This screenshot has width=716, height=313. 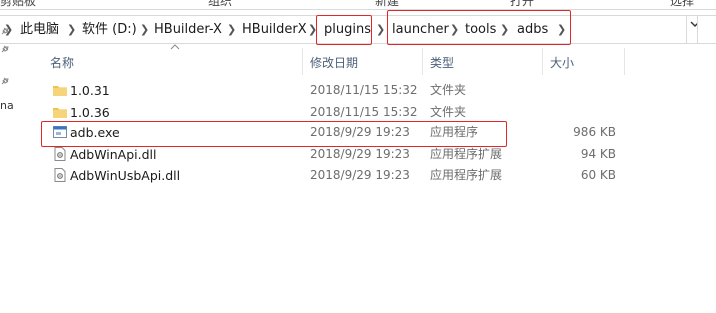 I want to click on file-size: 986 KB, so click(x=594, y=132).